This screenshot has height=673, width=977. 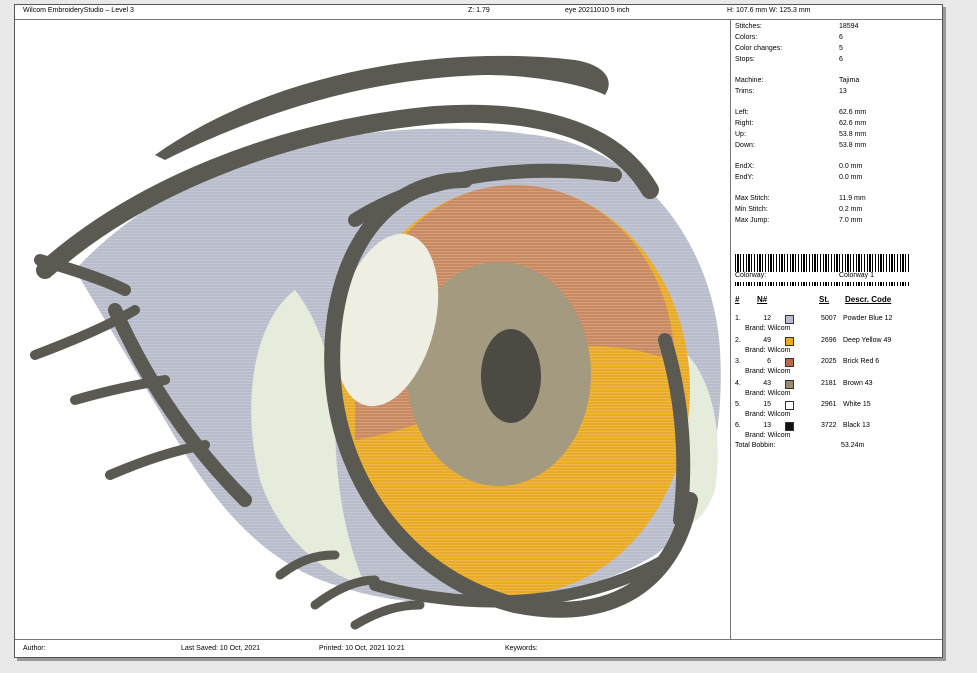 I want to click on stat-row: Max Jump: 7.0 mm, so click(x=799, y=220).